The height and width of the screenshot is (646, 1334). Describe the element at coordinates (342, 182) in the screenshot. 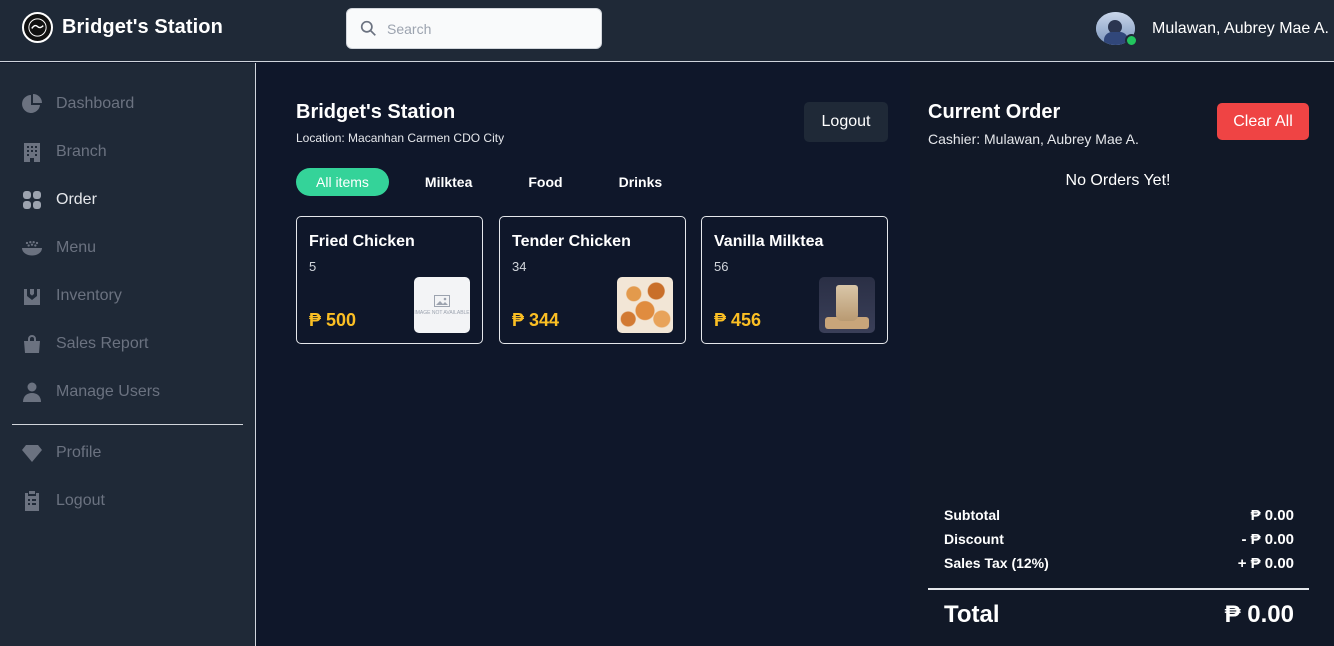

I see `tab-all-items: All items` at that location.